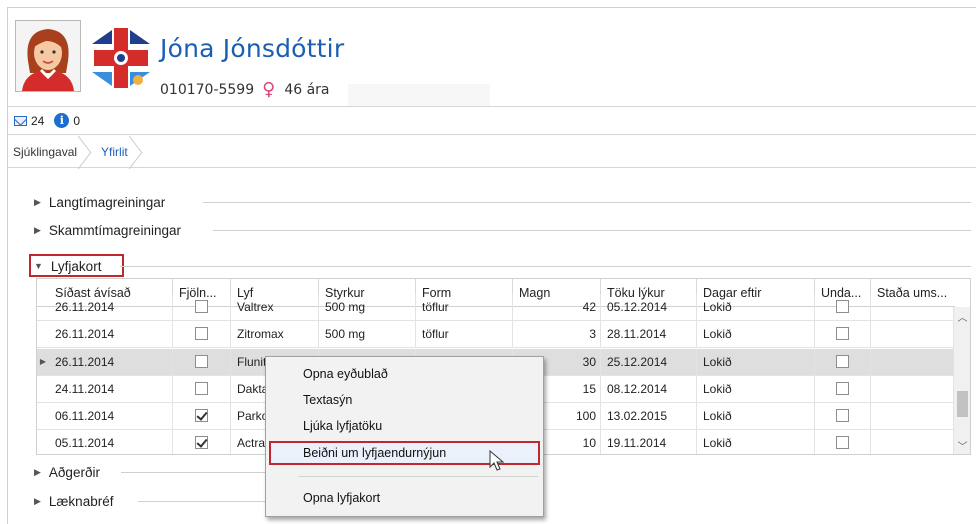 The width and height of the screenshot is (976, 524). I want to click on cell-toku-lykur: 25.12.2014, so click(649, 362).